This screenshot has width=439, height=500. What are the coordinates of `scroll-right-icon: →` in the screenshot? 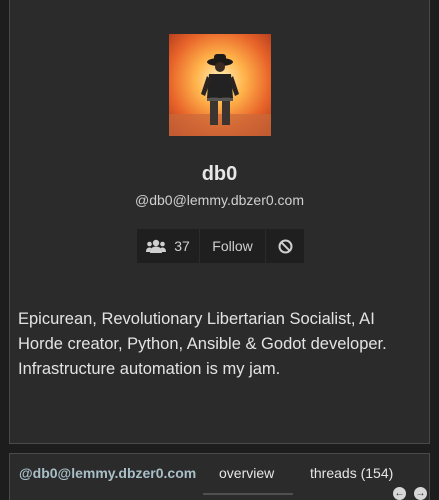 It's located at (420, 493).